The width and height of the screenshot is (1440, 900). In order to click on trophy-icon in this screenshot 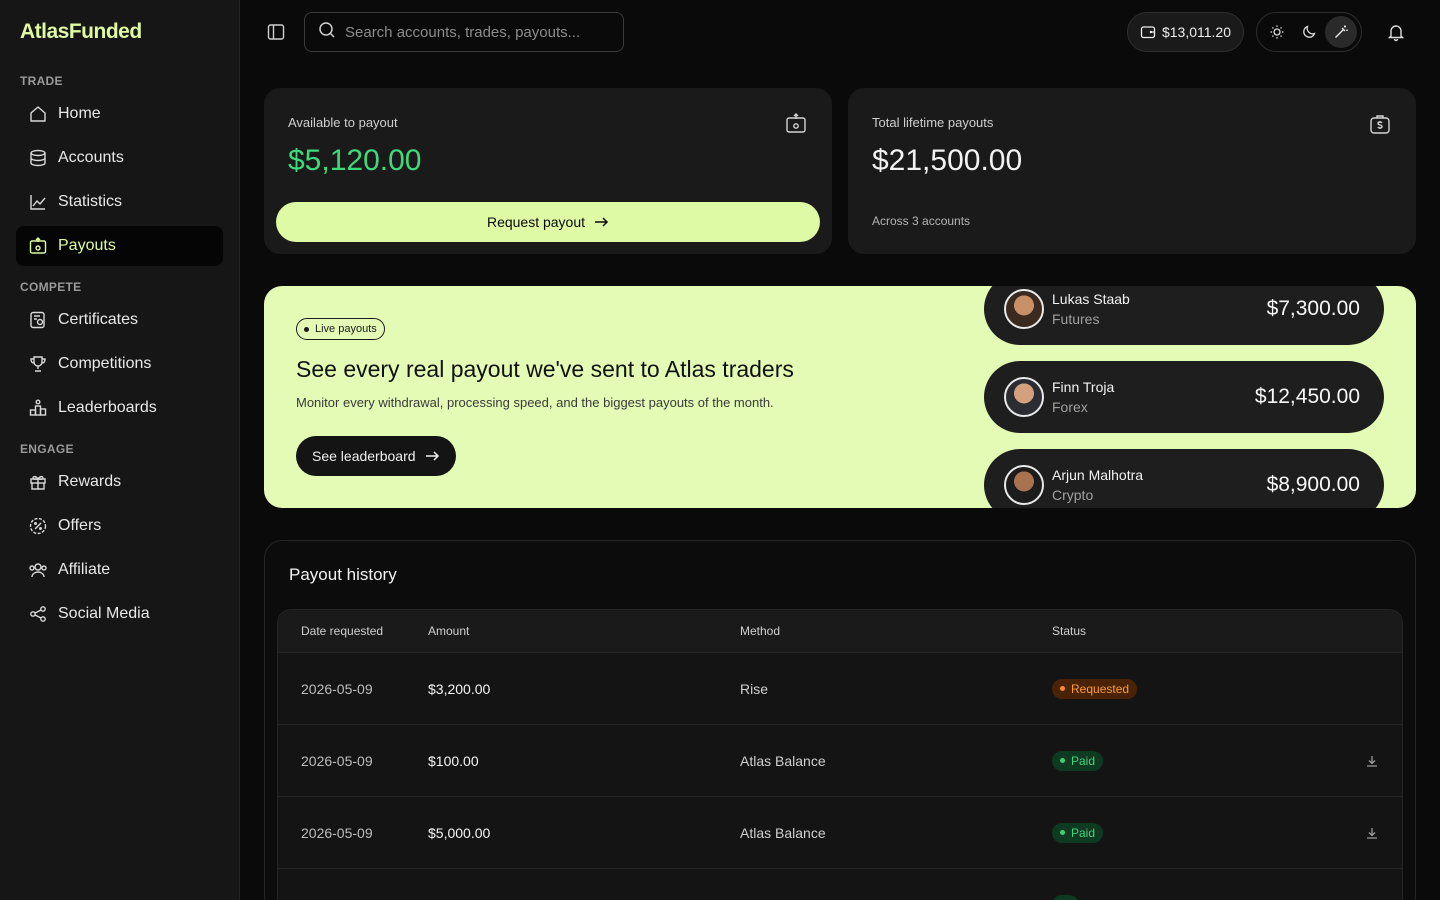, I will do `click(38, 364)`.